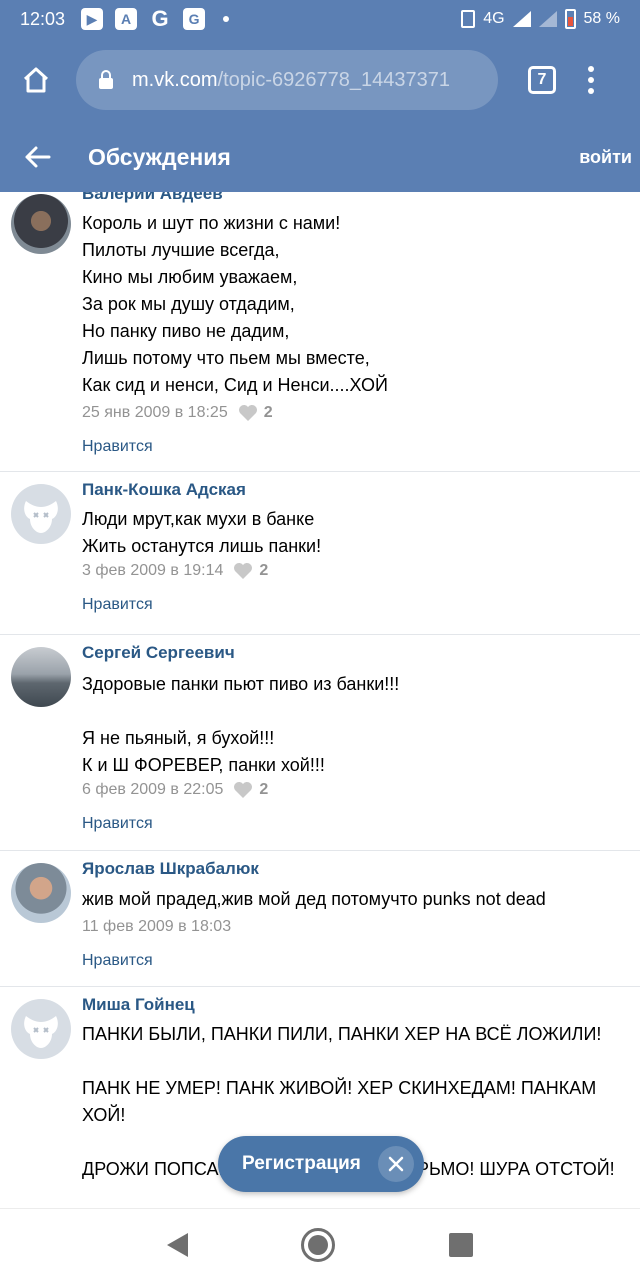 The image size is (640, 1280). Describe the element at coordinates (235, 385) in the screenshot. I see `post-line: Как сид и ненси, Сид и Ненси....ХОЙ` at that location.